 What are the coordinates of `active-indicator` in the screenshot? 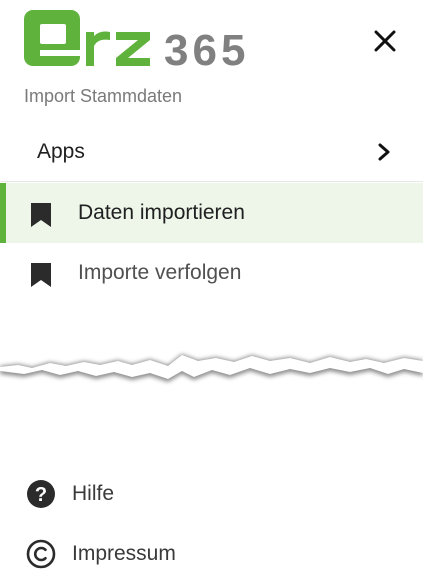 It's located at (3, 213).